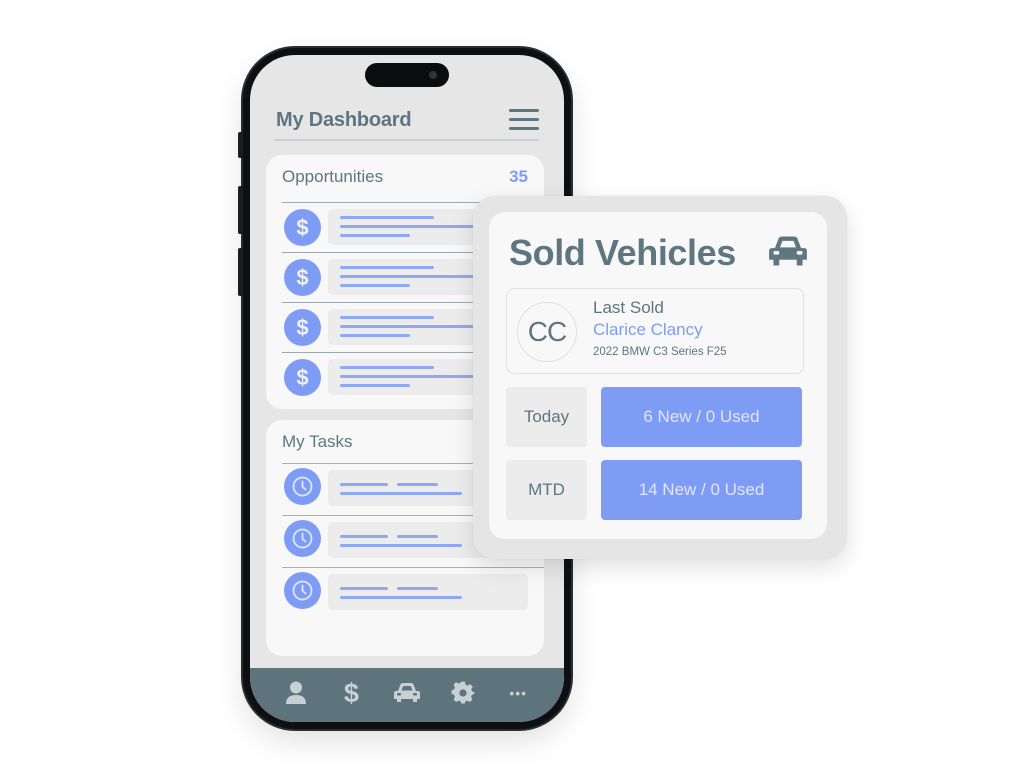 The height and width of the screenshot is (769, 1025). I want to click on stat-value-mtd: 14 New / 0 Used, so click(701, 490).